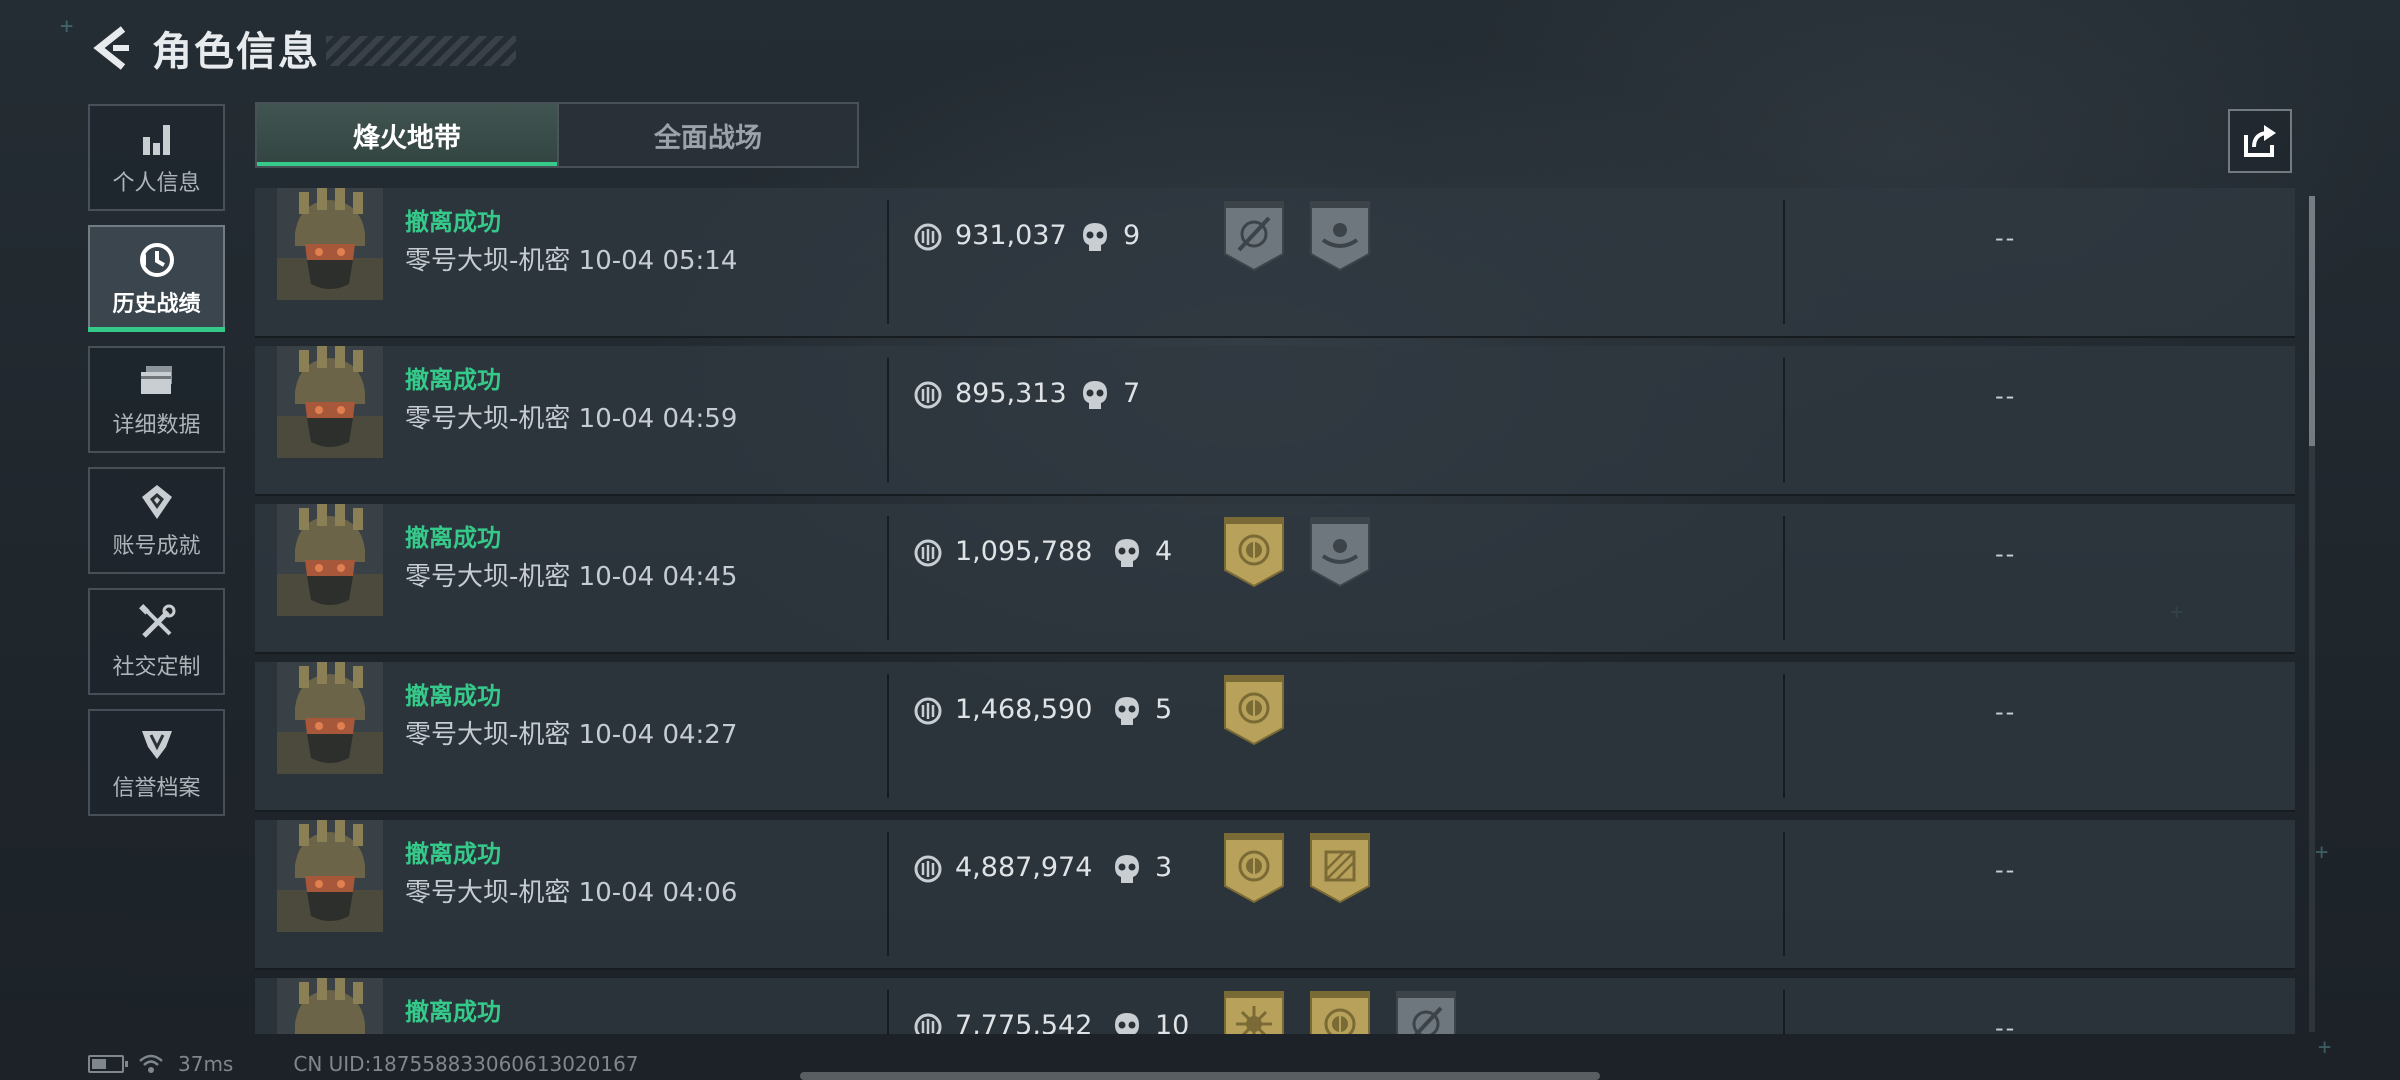 This screenshot has height=1080, width=2400. I want to click on gold-sun-medal-icon, so click(1254, 1011).